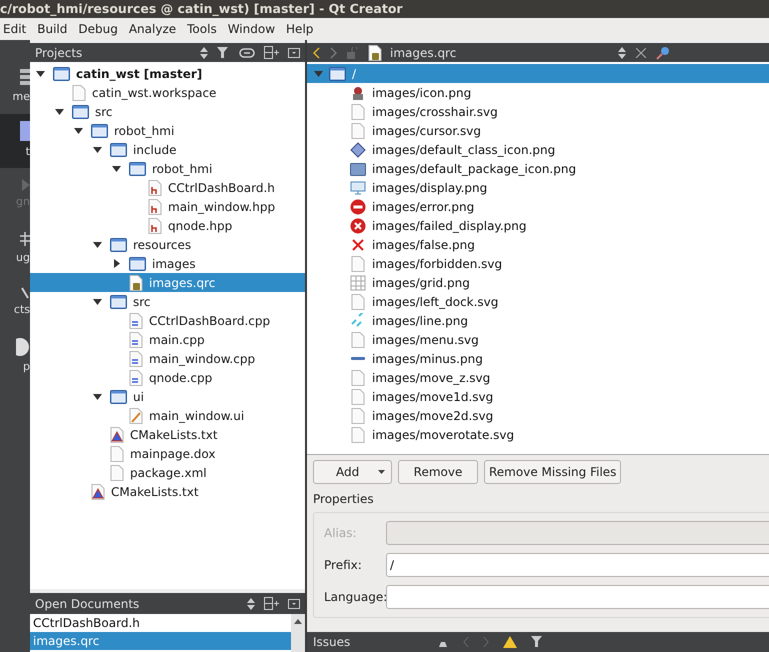 This screenshot has height=652, width=769. What do you see at coordinates (538, 339) in the screenshot?
I see `resource-item: images/menu.svg` at bounding box center [538, 339].